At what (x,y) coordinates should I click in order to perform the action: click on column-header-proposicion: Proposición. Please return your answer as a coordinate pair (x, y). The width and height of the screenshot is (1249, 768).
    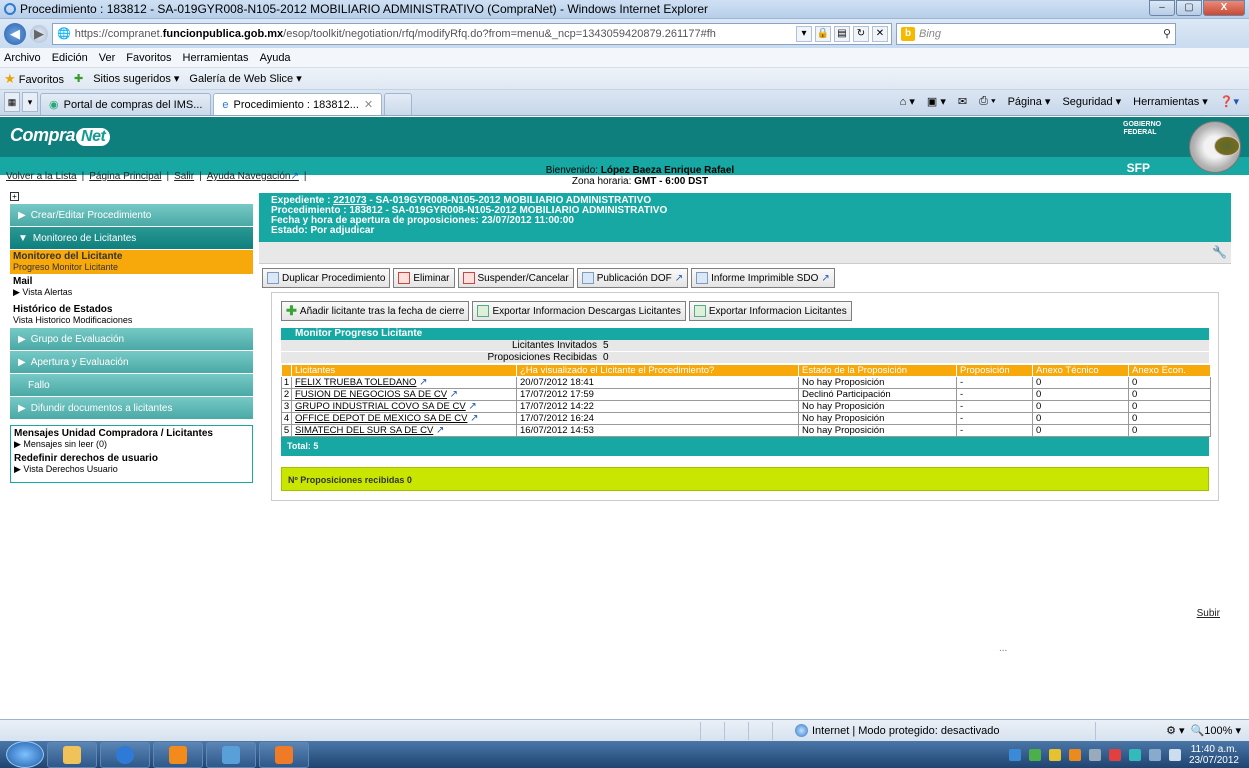
    Looking at the image, I should click on (994, 370).